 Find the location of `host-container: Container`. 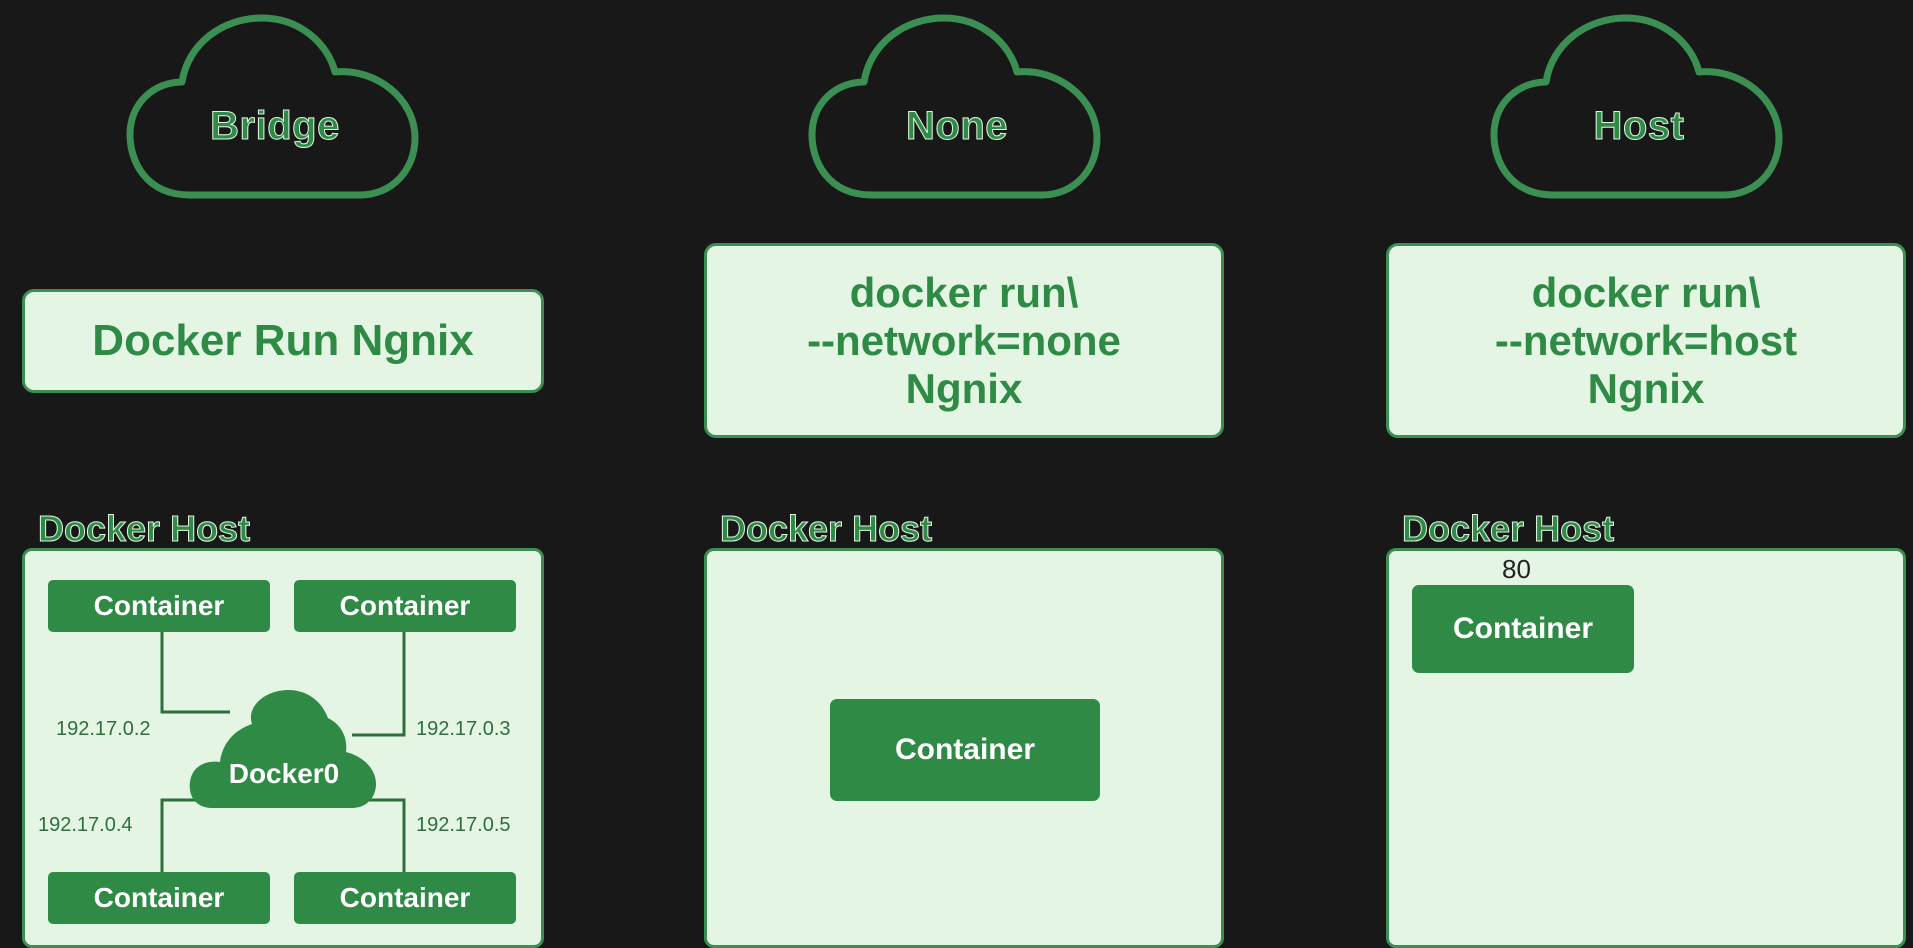

host-container: Container is located at coordinates (1523, 629).